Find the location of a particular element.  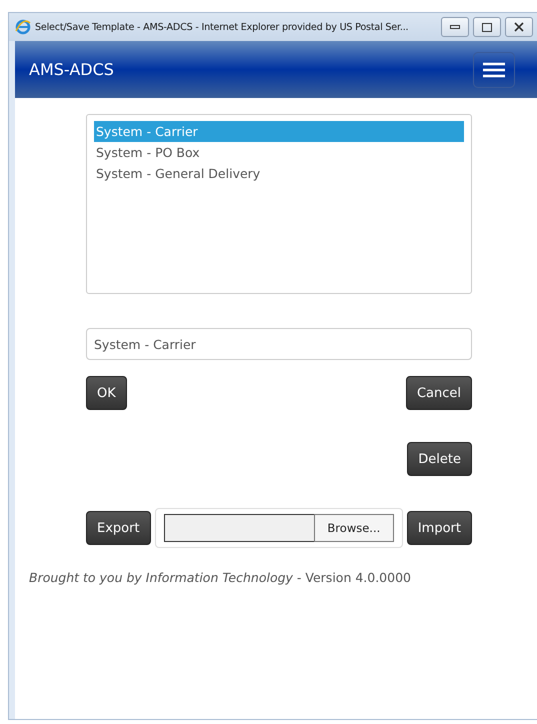

delete-button: Delete is located at coordinates (439, 459).